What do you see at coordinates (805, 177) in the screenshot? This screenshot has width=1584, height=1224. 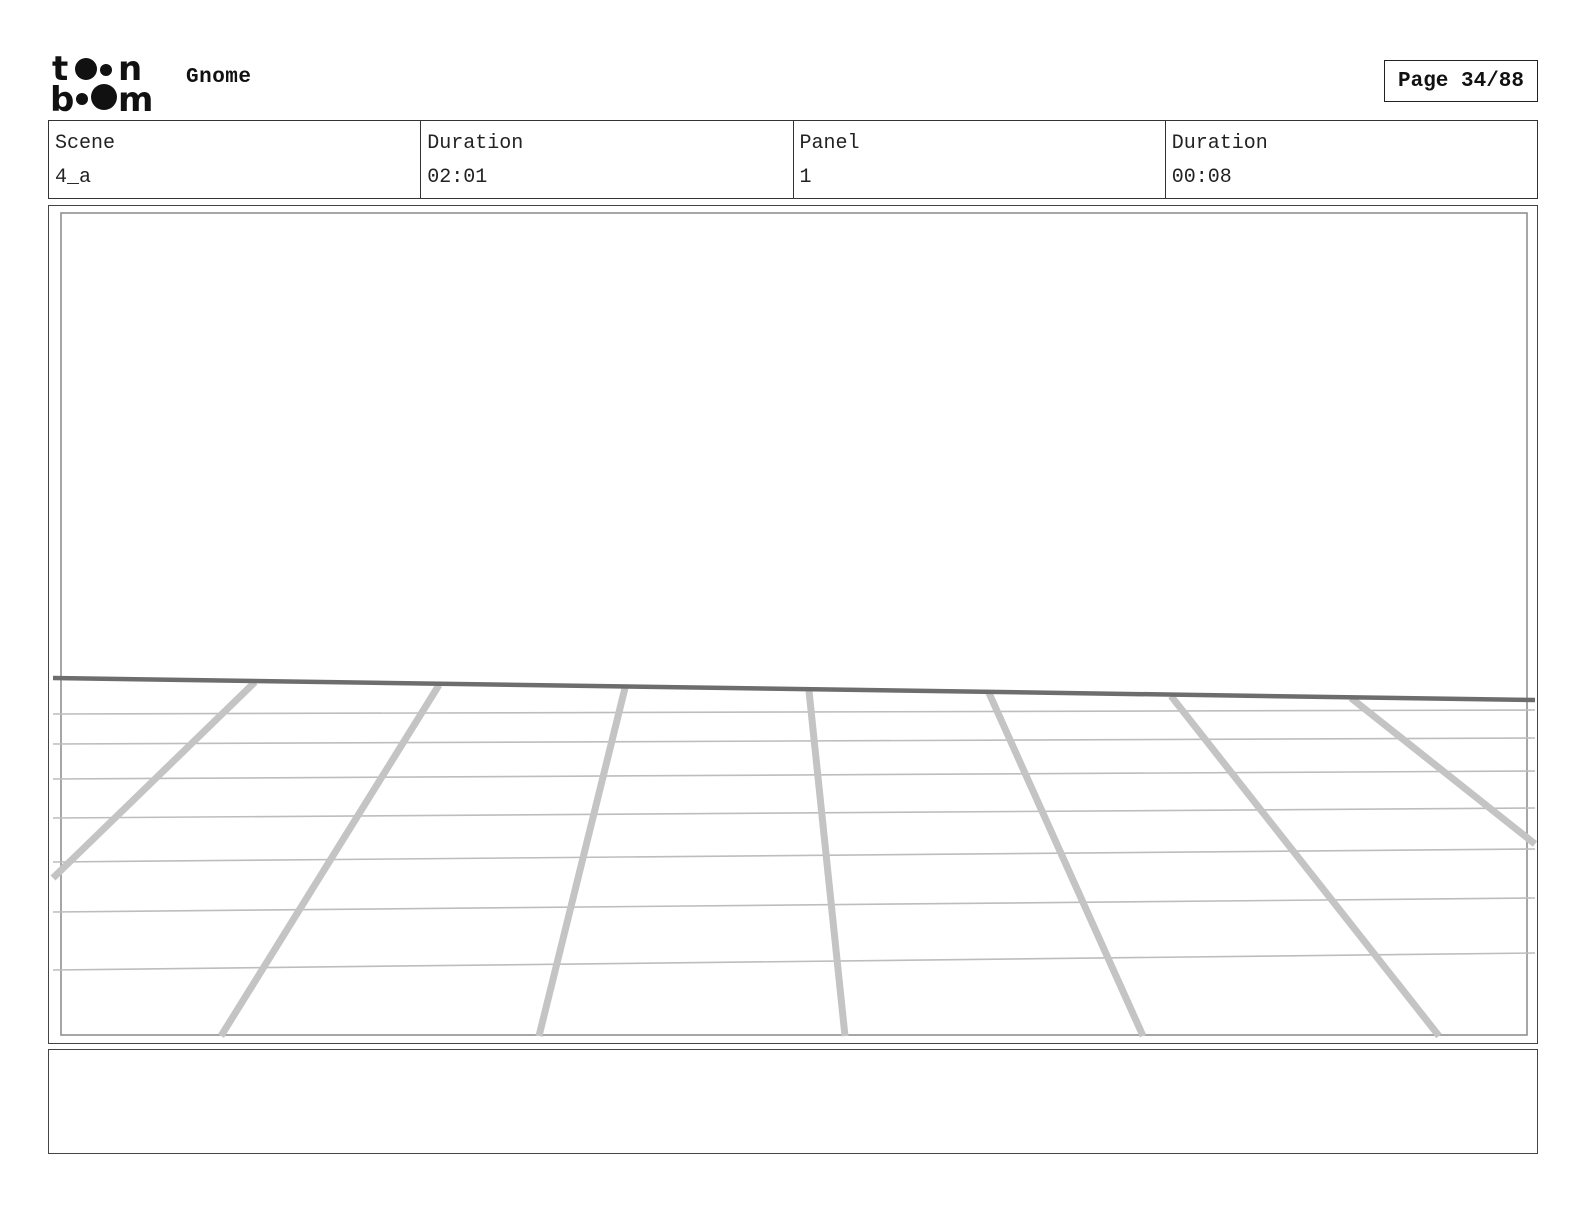 I see `panel-value: 1` at bounding box center [805, 177].